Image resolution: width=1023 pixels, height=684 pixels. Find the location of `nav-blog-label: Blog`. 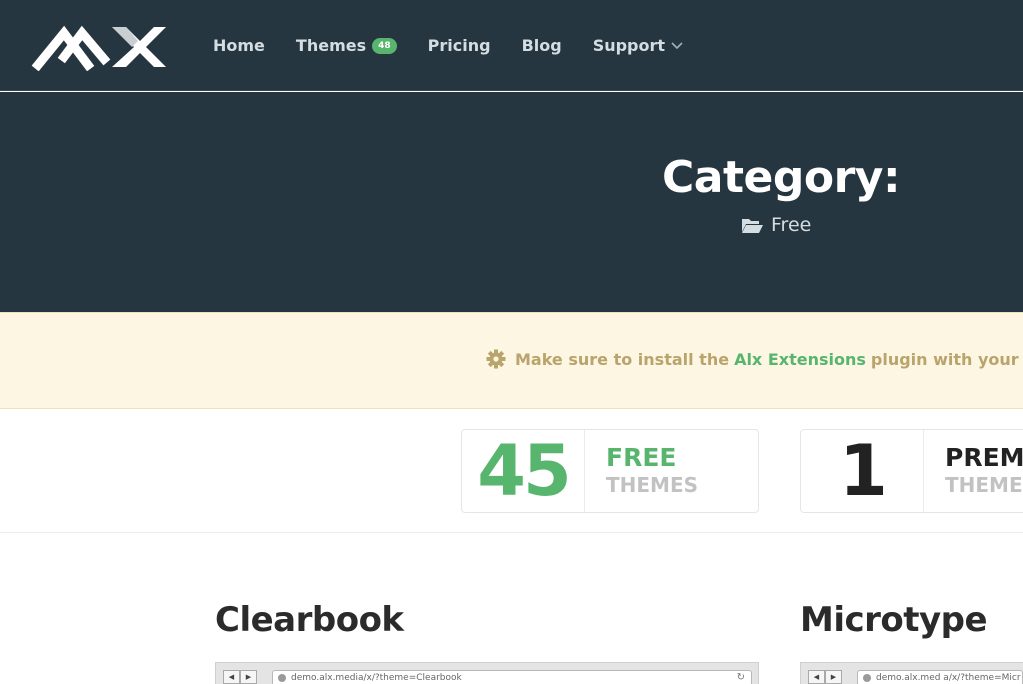

nav-blog-label: Blog is located at coordinates (541, 45).